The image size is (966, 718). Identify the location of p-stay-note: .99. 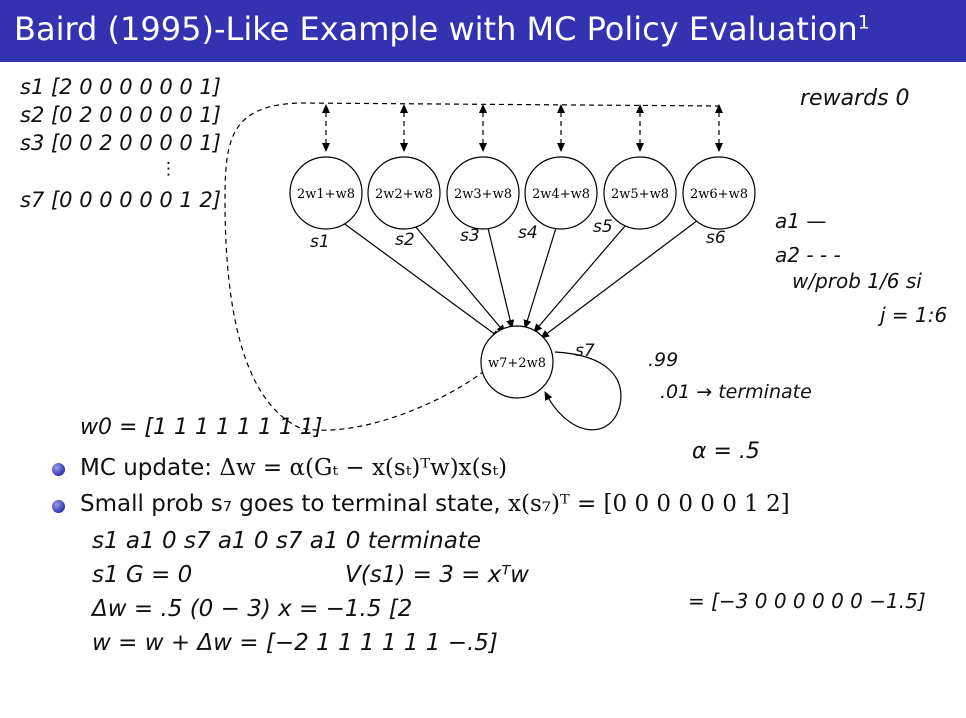
(663, 360).